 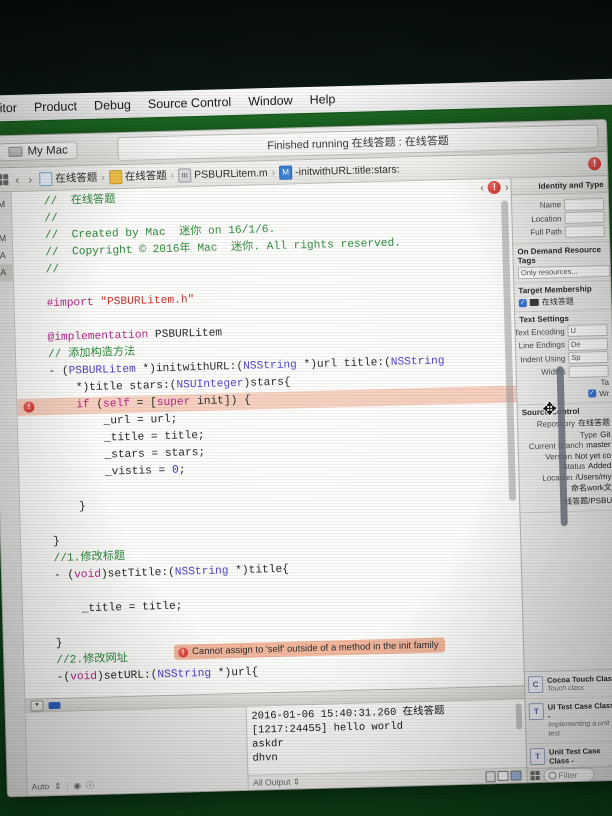 What do you see at coordinates (4, 180) in the screenshot?
I see `related-items-icon` at bounding box center [4, 180].